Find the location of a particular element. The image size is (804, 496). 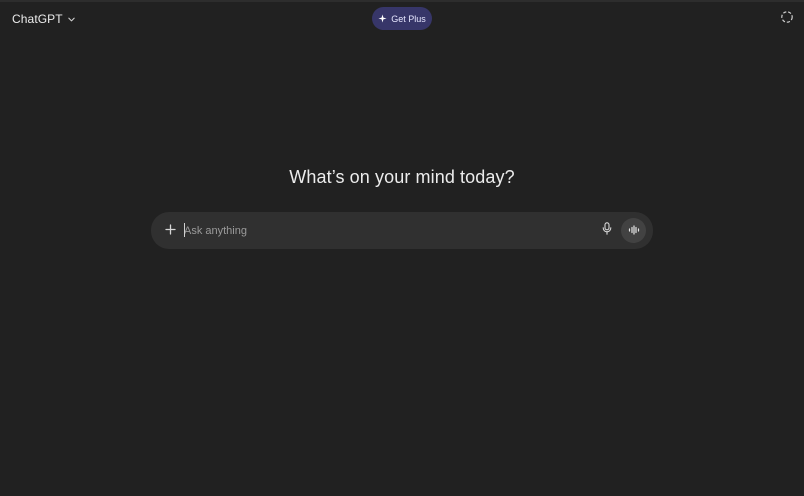

temporary-chat-icon is located at coordinates (787, 19).